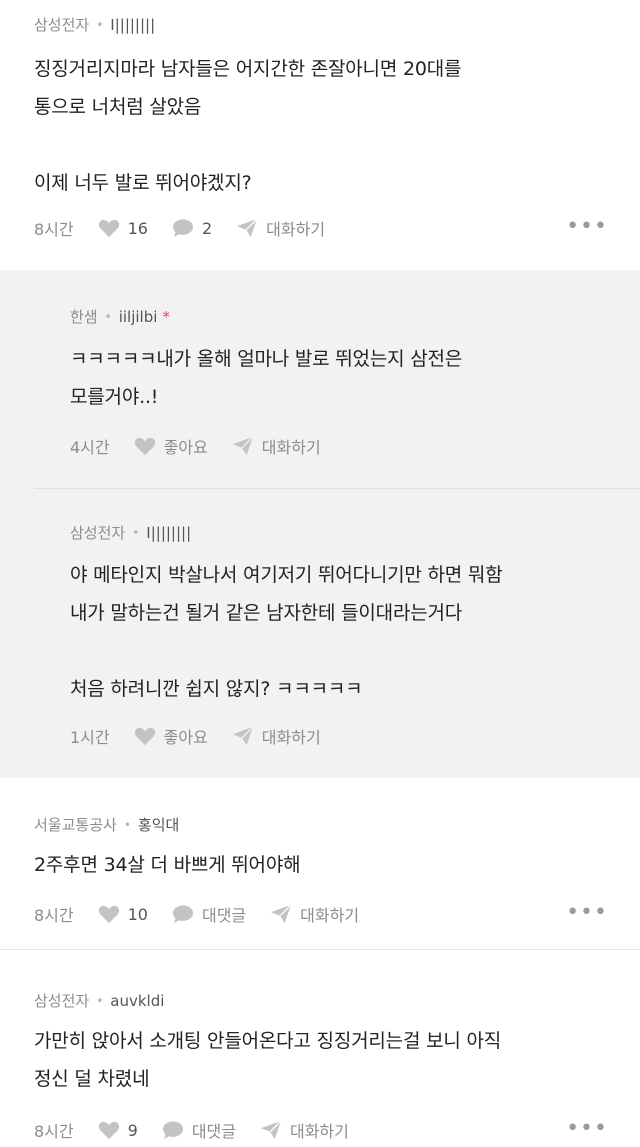 Image resolution: width=640 pixels, height=1147 pixels. Describe the element at coordinates (286, 575) in the screenshot. I see `comment-line: 야 메타인지 박살나서 여기저기 뛰어다니기만 하면 뭐함` at that location.